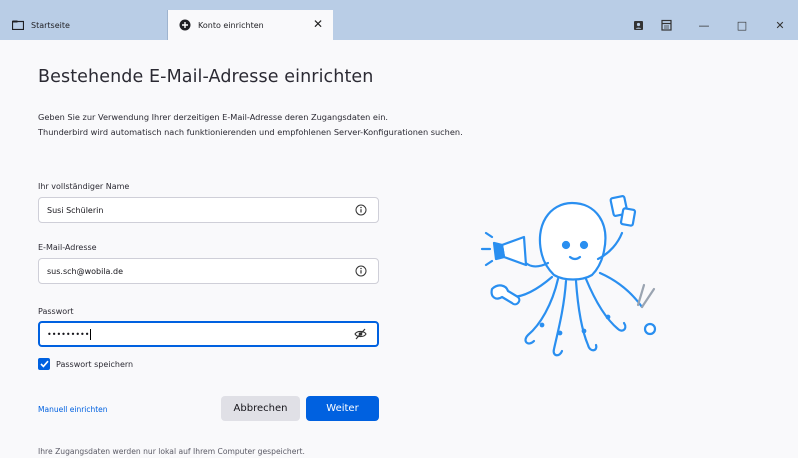 Image resolution: width=798 pixels, height=458 pixels. I want to click on remember-password-label: Passwort speichern, so click(95, 364).